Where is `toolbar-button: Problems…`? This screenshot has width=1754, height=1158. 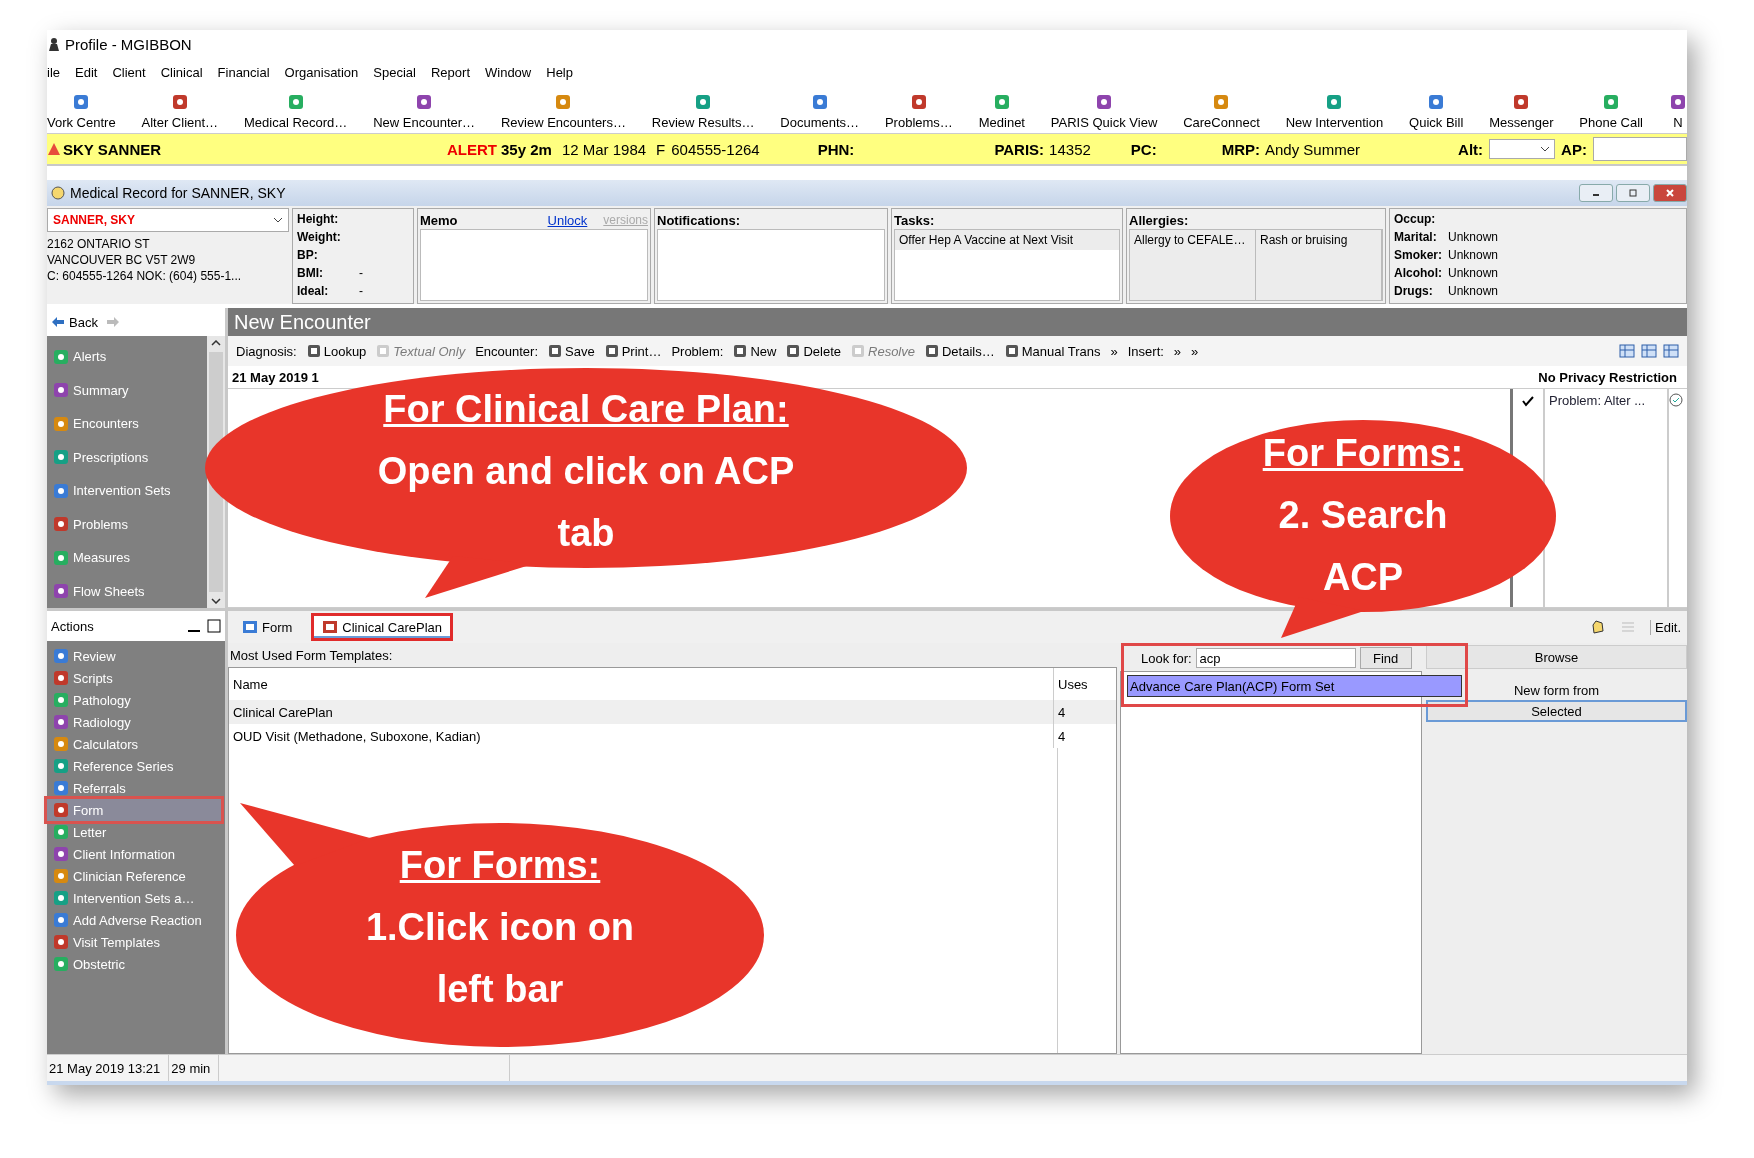 toolbar-button: Problems… is located at coordinates (918, 111).